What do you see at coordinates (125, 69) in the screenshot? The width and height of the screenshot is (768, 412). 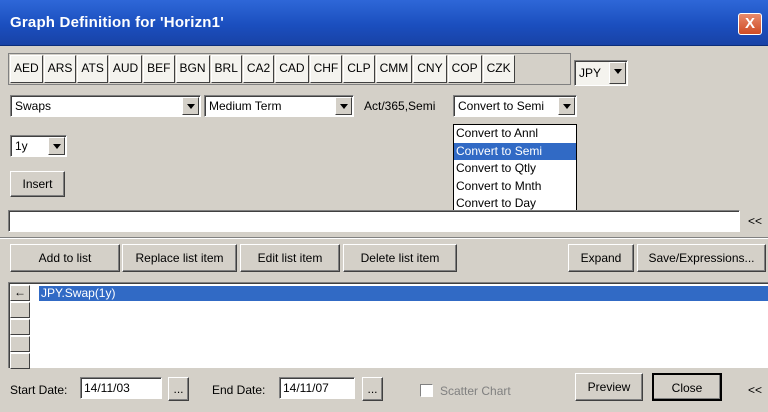 I see `currency-button-aud: AUD` at bounding box center [125, 69].